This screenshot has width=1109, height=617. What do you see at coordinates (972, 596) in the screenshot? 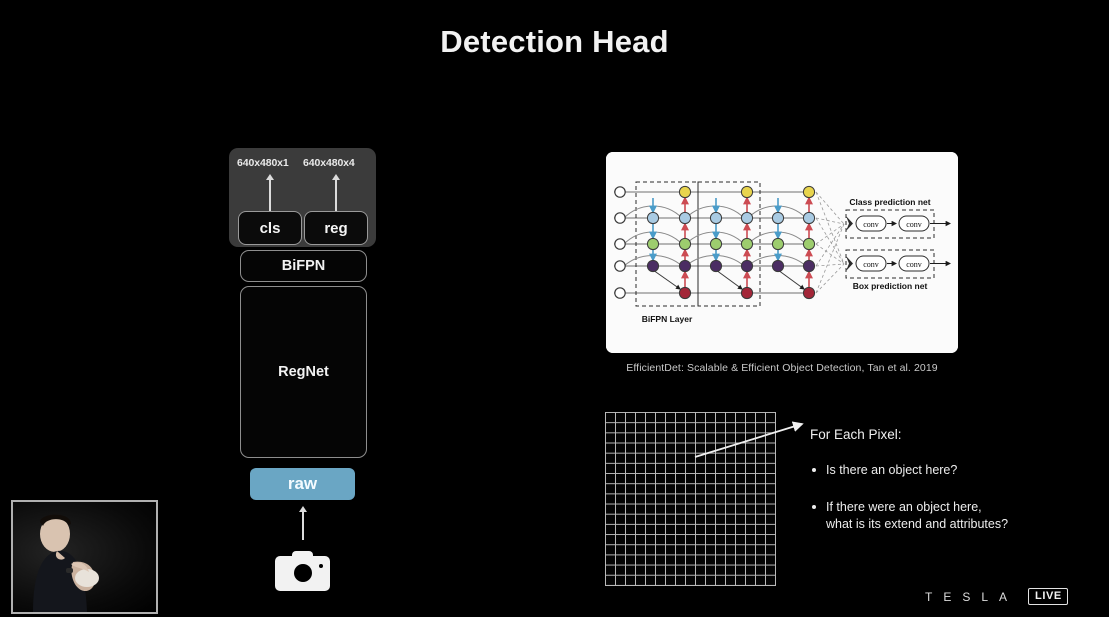
I see `tesla-wordmark: TESLA` at bounding box center [972, 596].